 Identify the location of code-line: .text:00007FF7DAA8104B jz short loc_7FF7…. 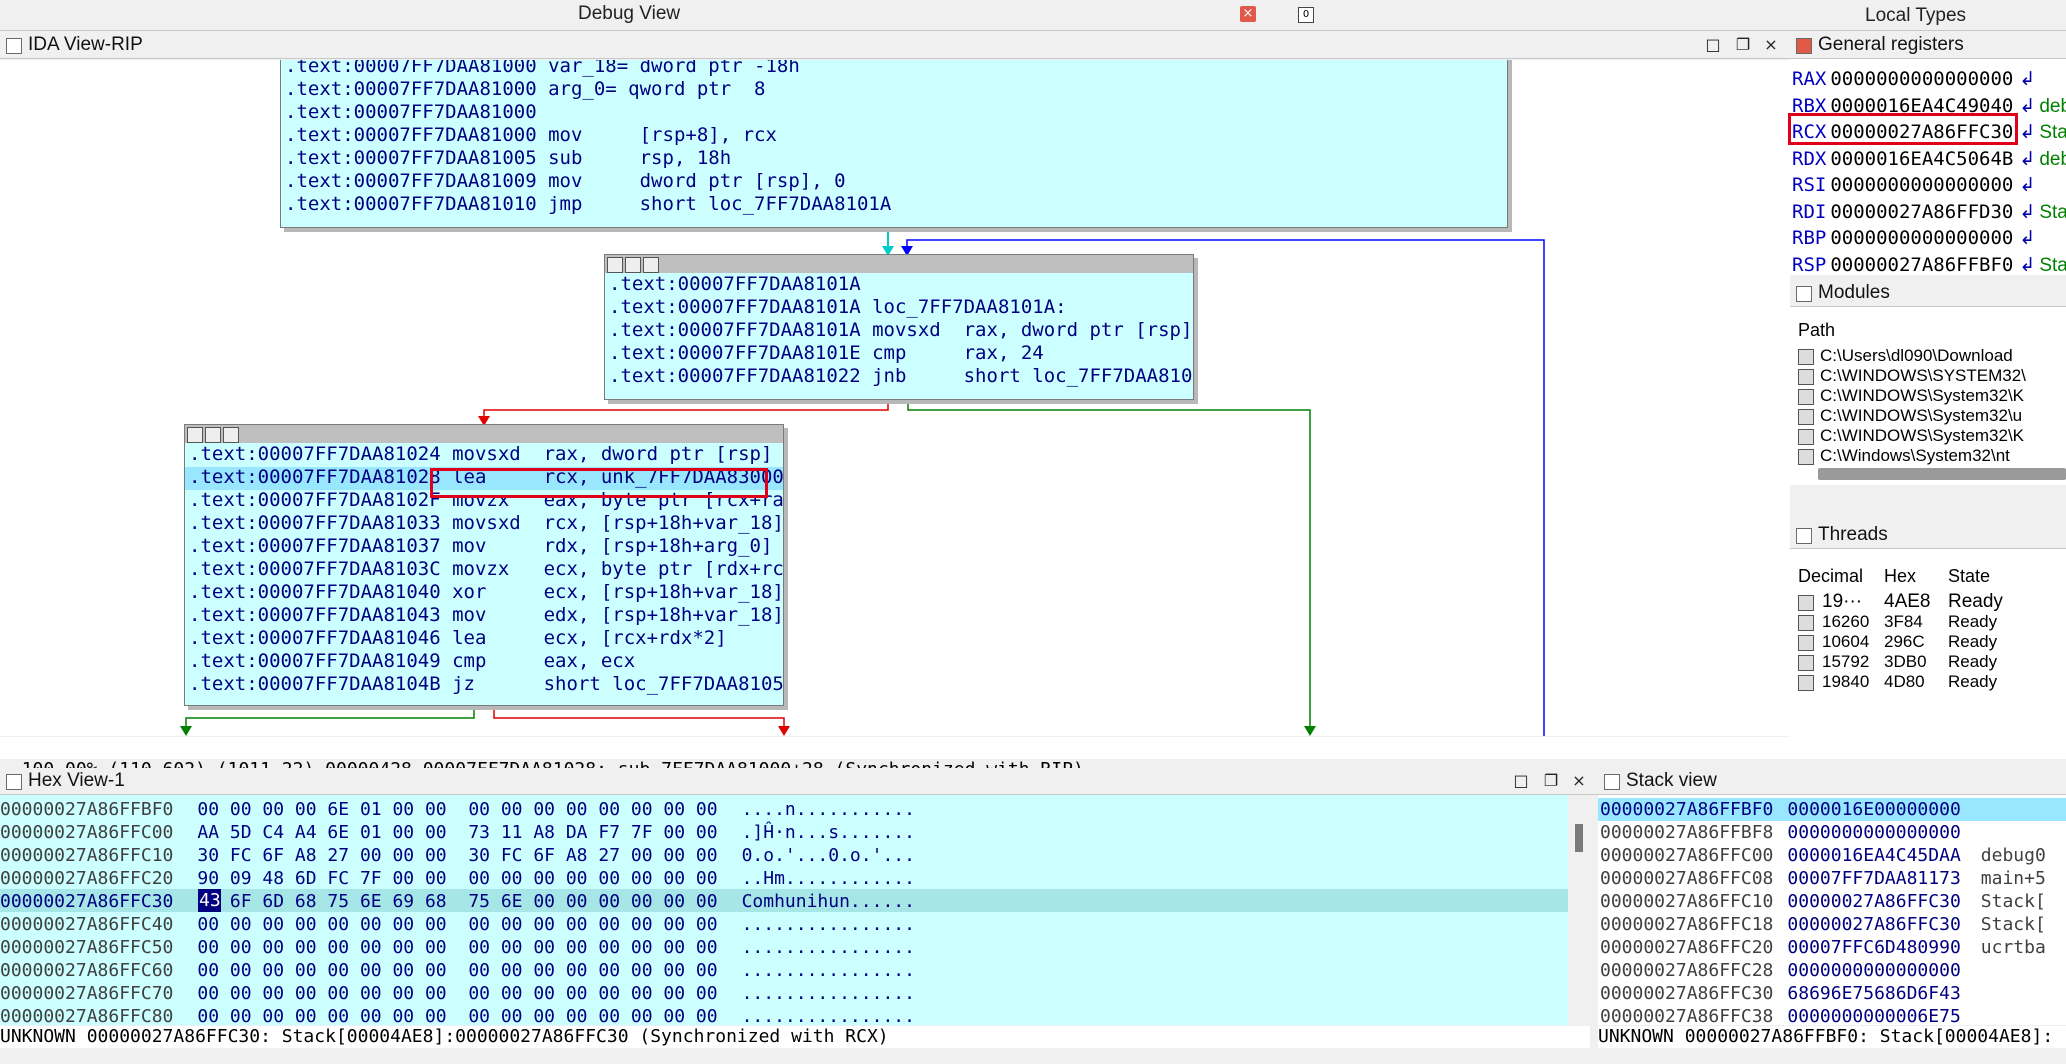
(486, 684).